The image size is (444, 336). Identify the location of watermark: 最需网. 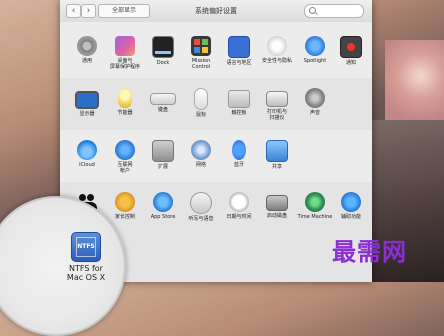
(369, 251).